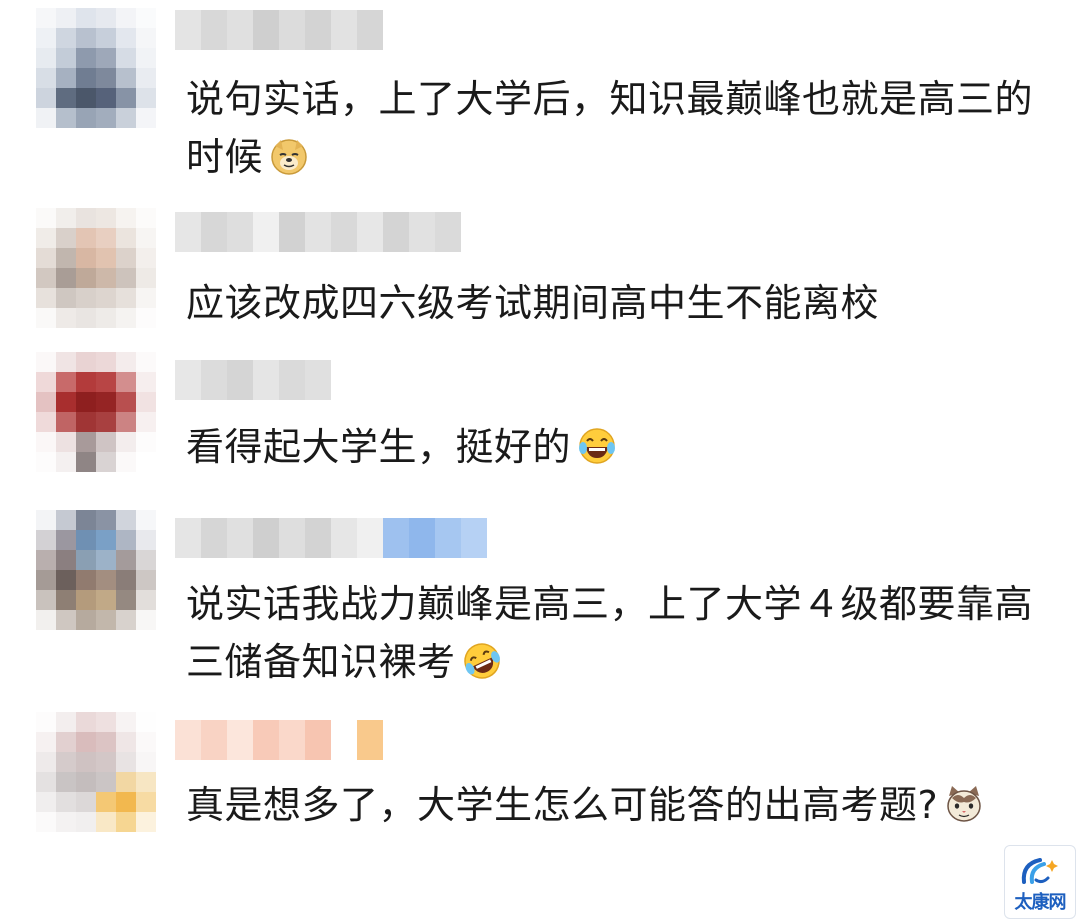  I want to click on laughing-tears-emoji, so click(597, 446).